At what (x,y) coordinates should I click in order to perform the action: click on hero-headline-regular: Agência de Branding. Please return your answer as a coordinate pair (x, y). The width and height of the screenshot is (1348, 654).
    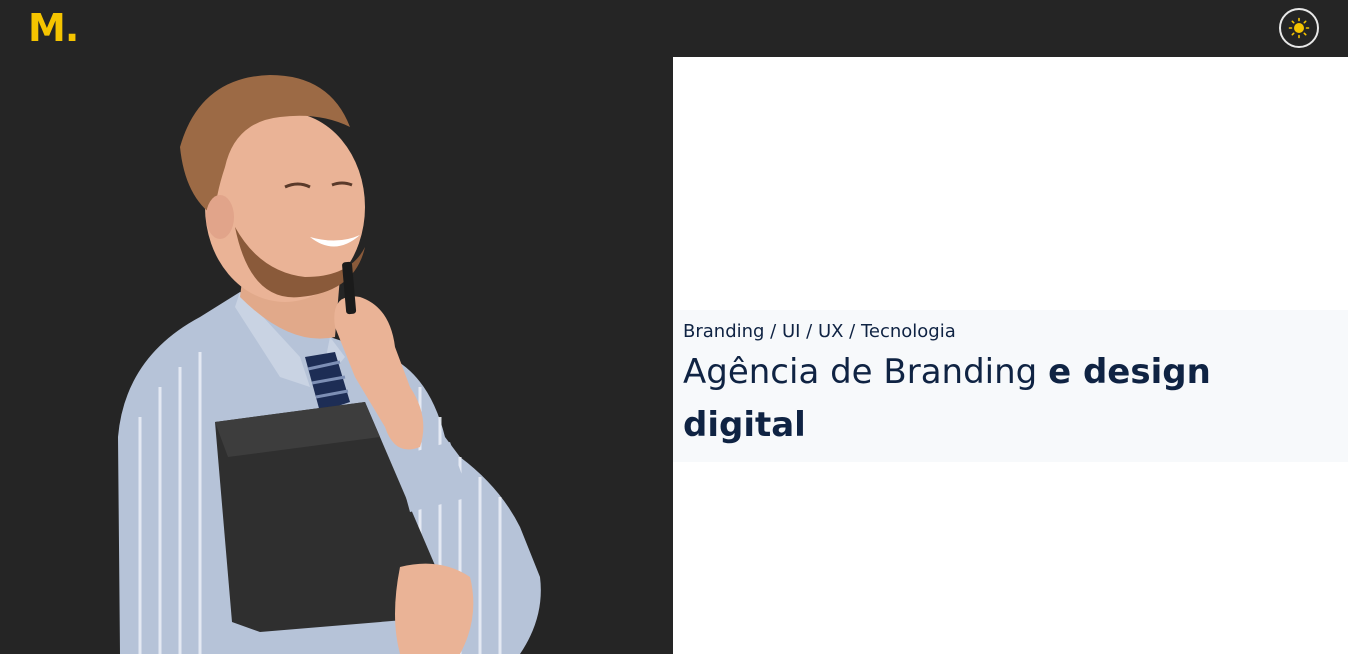
    Looking at the image, I should click on (866, 372).